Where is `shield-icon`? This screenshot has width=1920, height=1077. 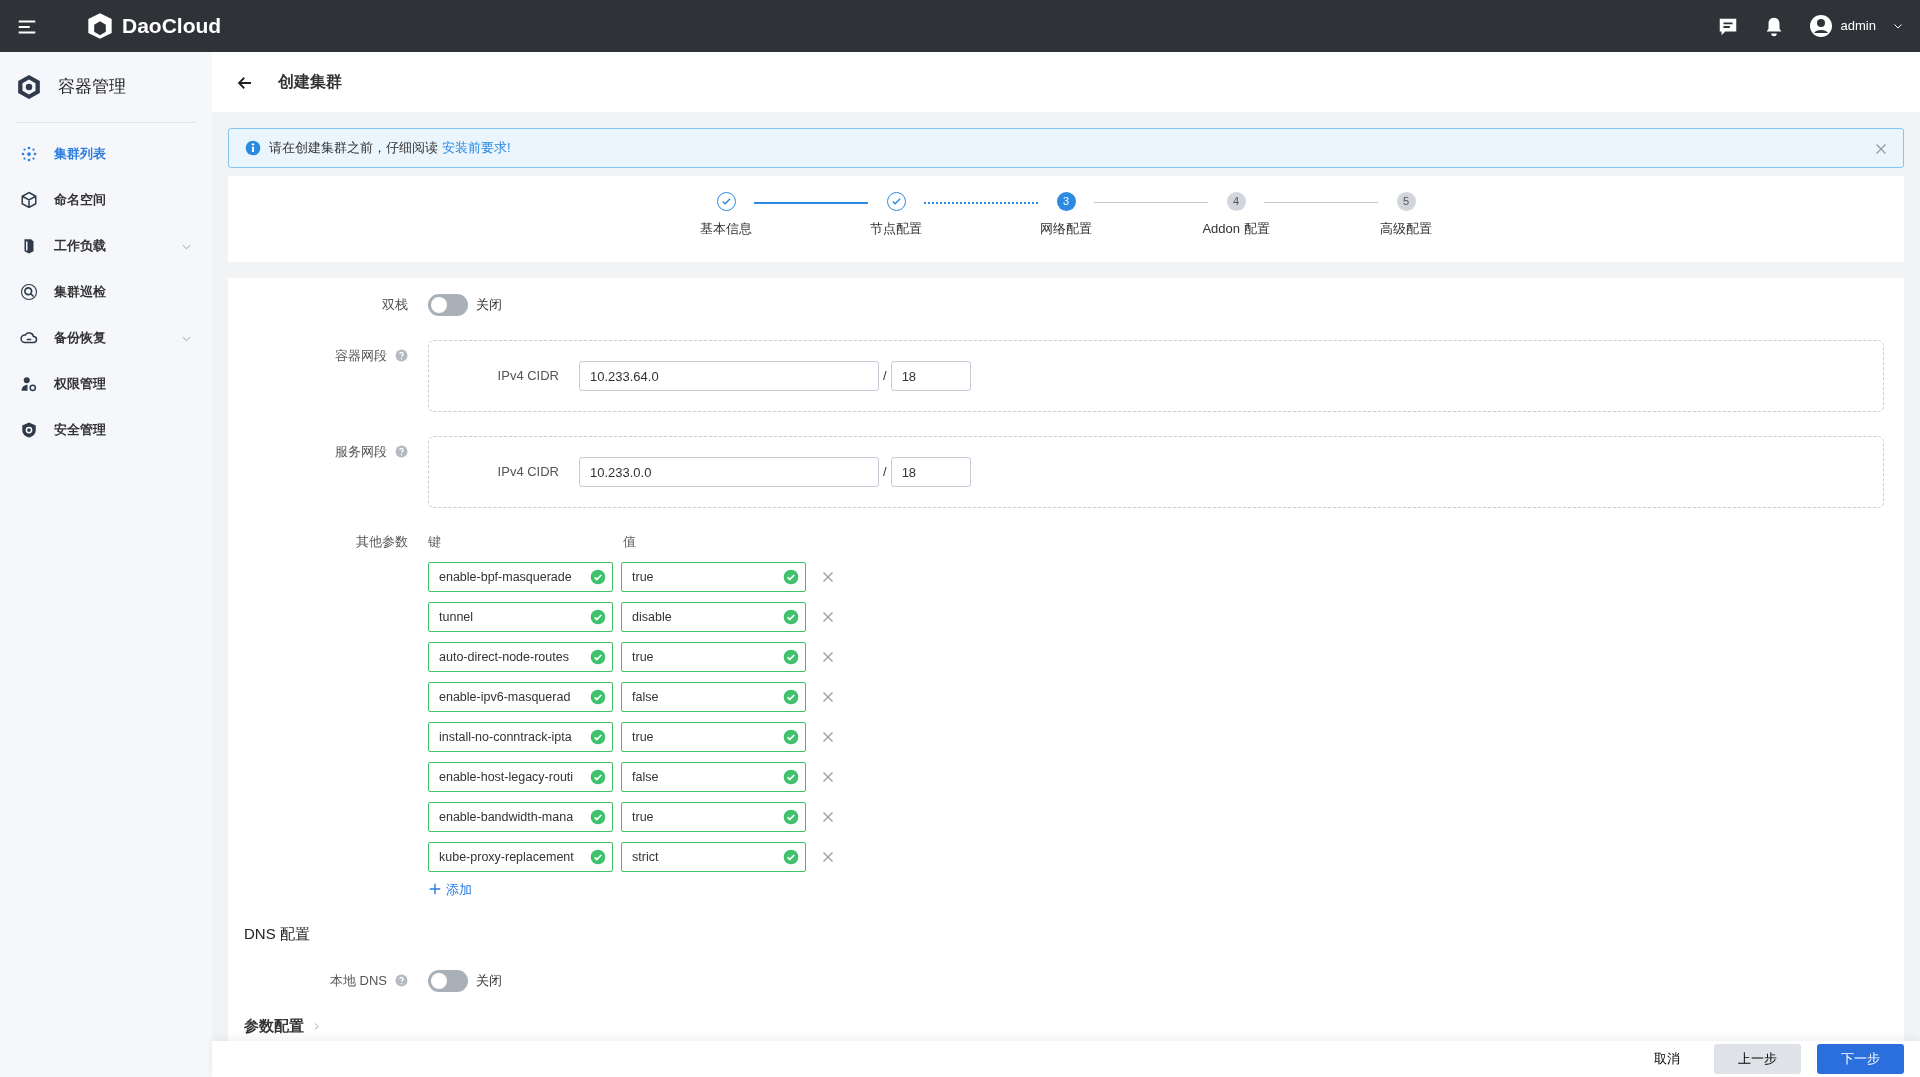
shield-icon is located at coordinates (29, 430).